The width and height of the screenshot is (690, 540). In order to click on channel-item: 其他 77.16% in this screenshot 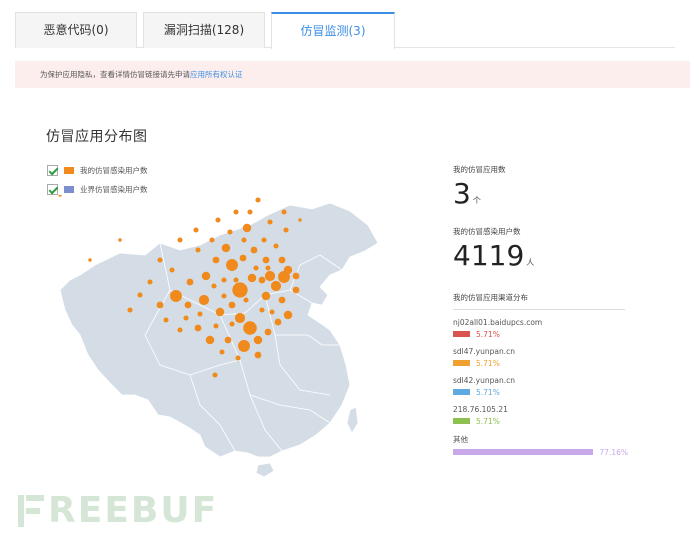, I will do `click(540, 445)`.